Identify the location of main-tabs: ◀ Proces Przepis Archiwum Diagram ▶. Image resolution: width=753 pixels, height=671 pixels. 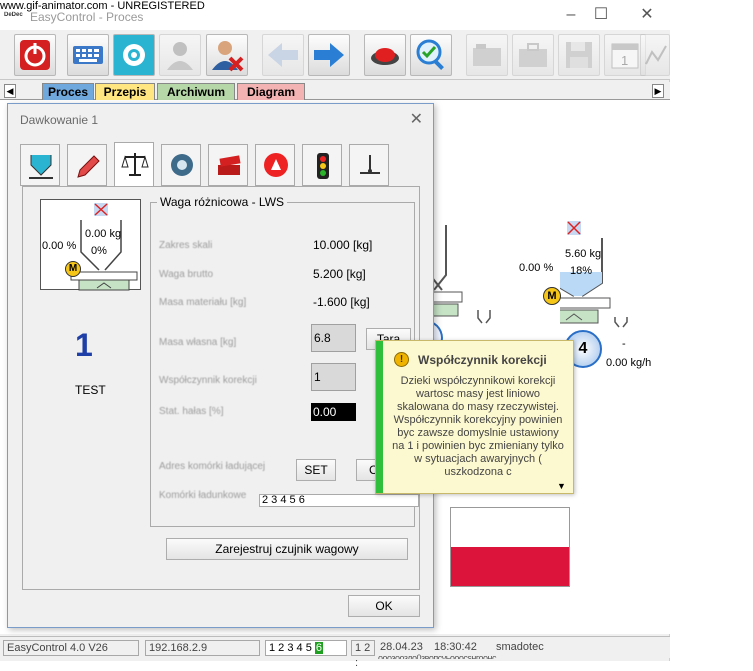
(335, 91).